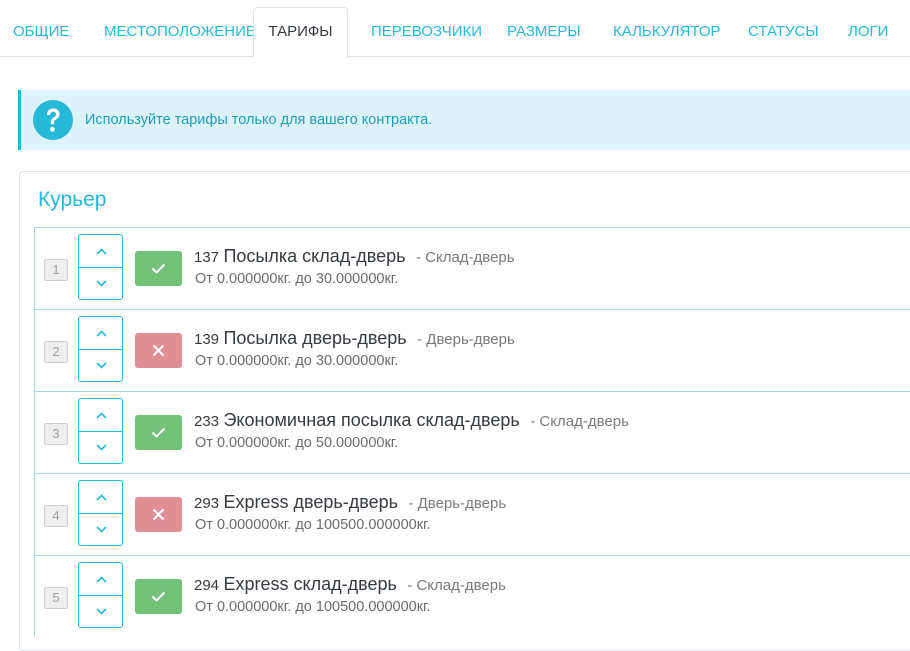  I want to click on tab-sizes: РАЗМЕРЫ, so click(544, 32).